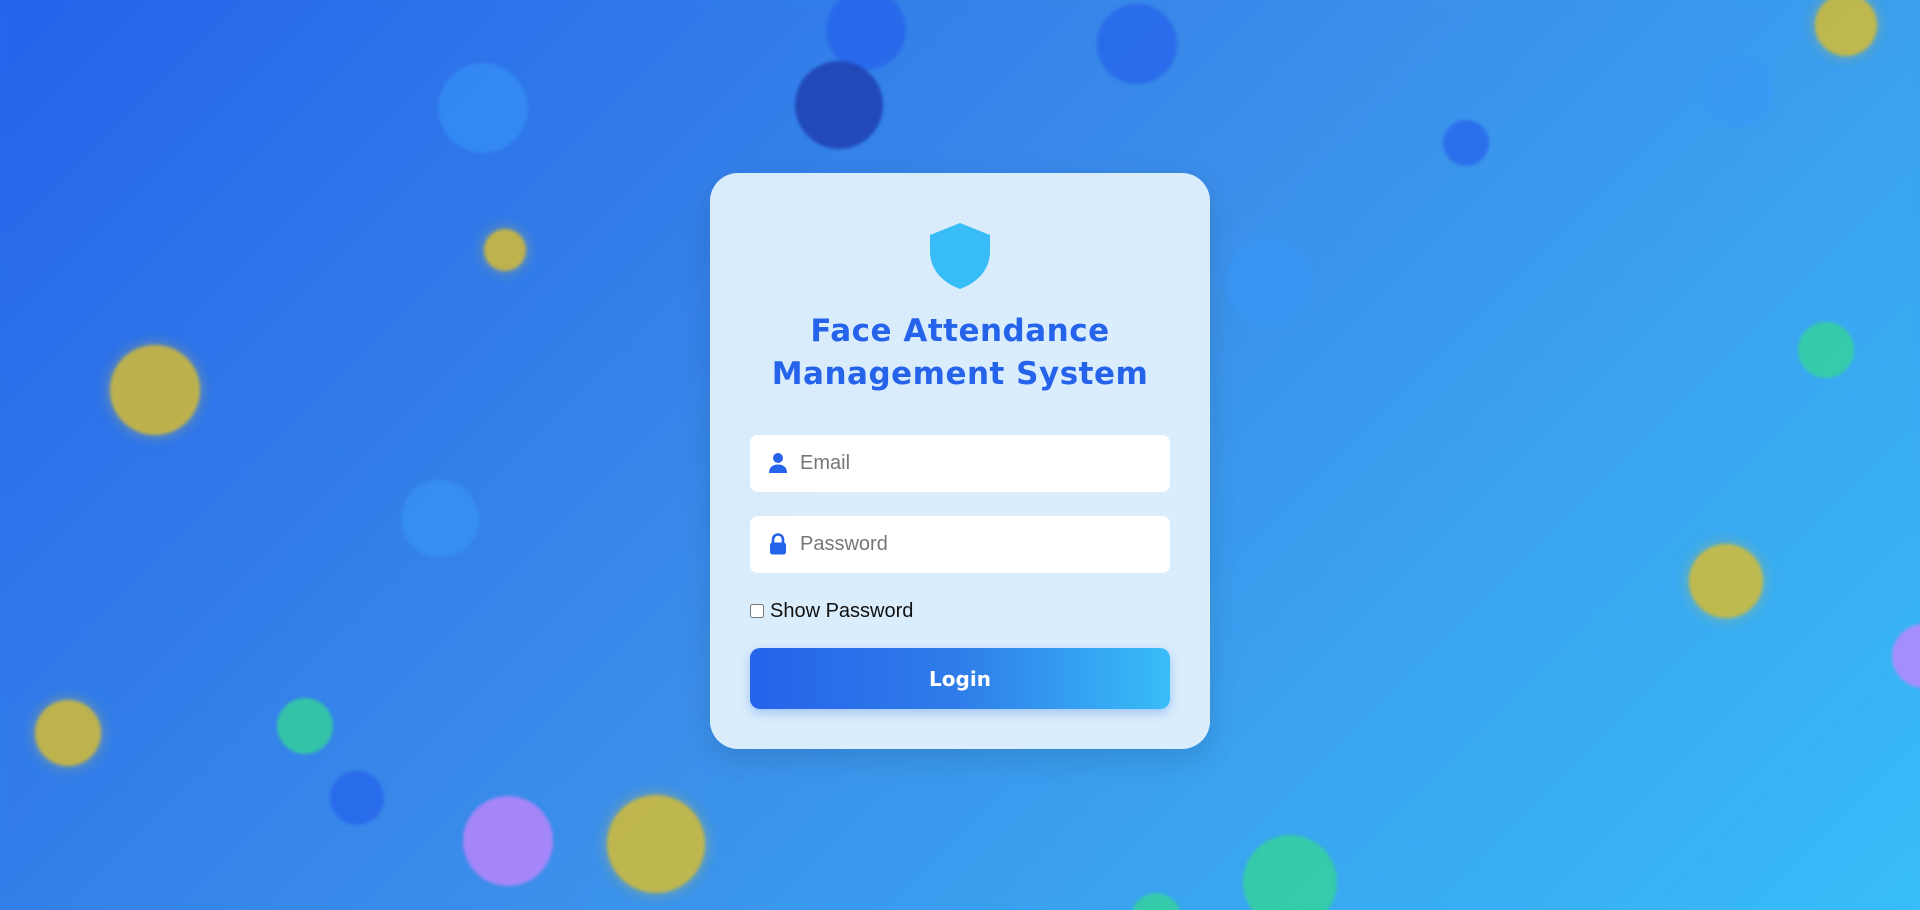 Image resolution: width=1920 pixels, height=910 pixels. Describe the element at coordinates (841, 611) in the screenshot. I see `show-password-label: Show Password` at that location.